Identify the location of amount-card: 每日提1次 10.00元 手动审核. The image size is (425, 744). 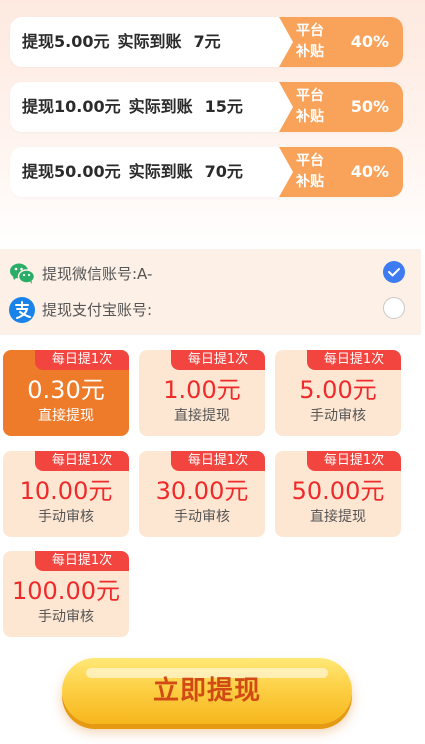
(66, 494).